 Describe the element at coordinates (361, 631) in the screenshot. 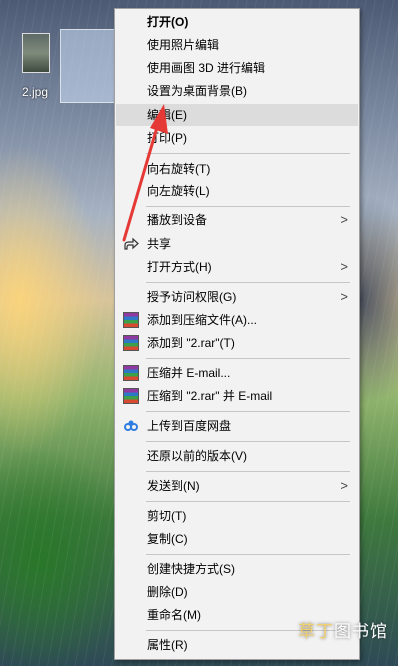

I see `watermark-part-2: 图书馆` at that location.